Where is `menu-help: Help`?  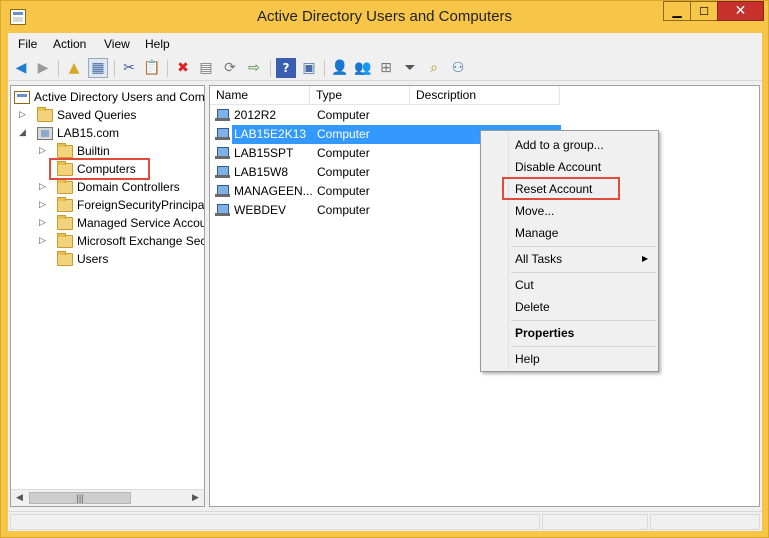 menu-help: Help is located at coordinates (157, 44).